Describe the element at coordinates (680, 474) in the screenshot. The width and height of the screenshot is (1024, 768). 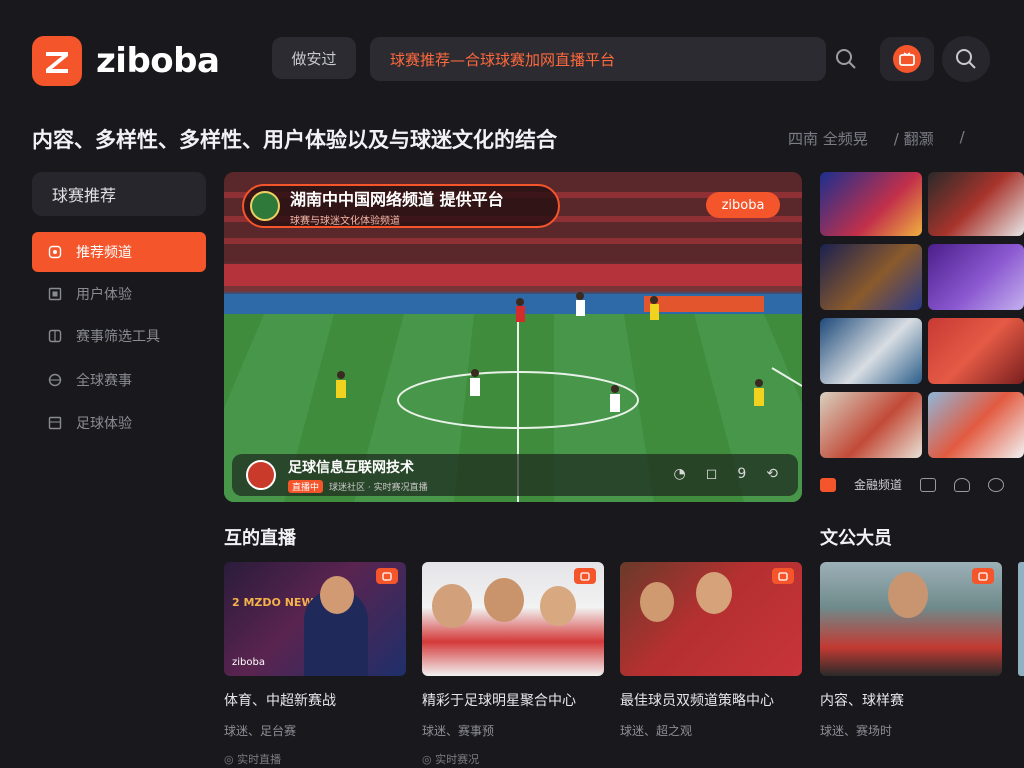
I see `mute-icon: ◔` at that location.